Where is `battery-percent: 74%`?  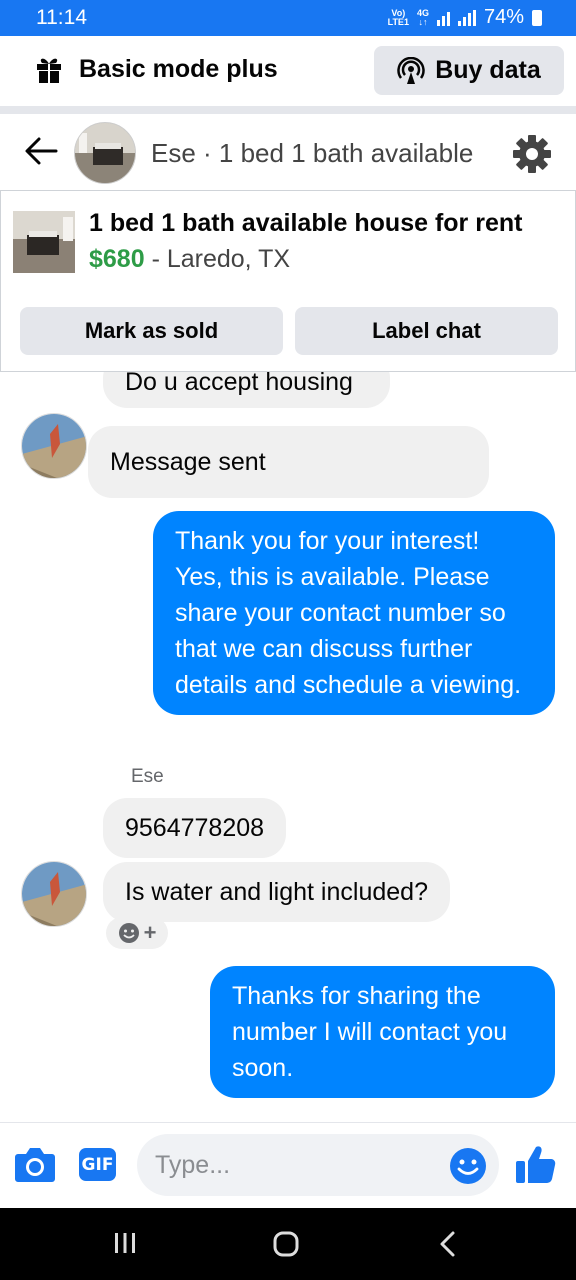
battery-percent: 74% is located at coordinates (503, 17).